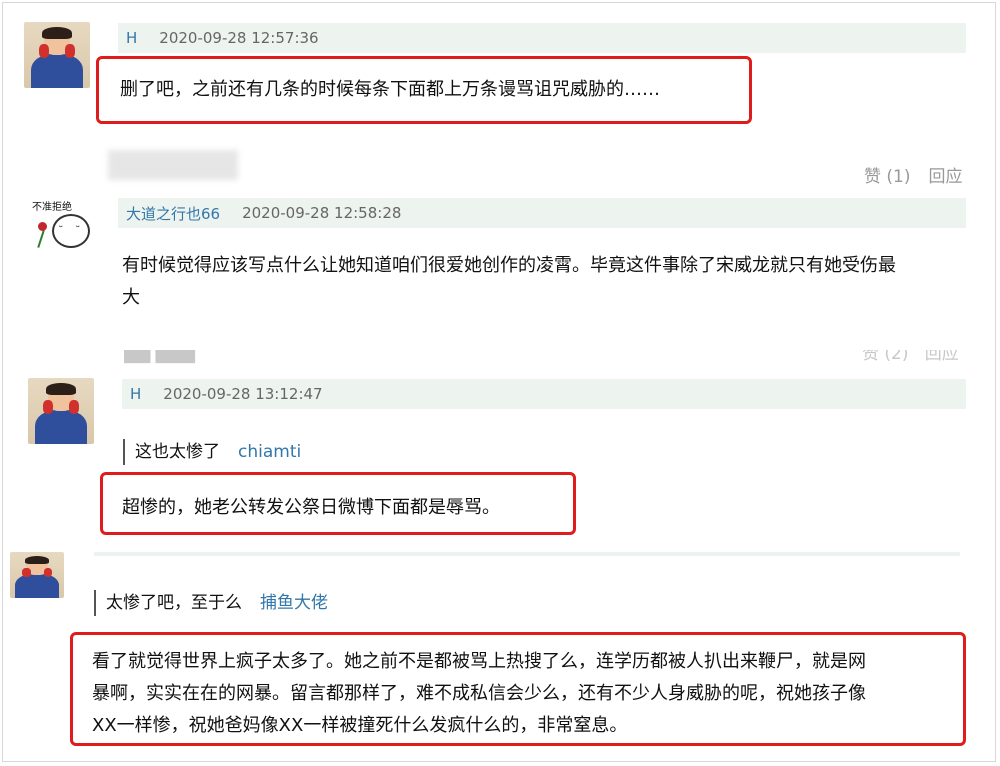  Describe the element at coordinates (311, 507) in the screenshot. I see `comment-text: 超惨的，她老公转发公祭日微博下面都是辱骂。` at that location.